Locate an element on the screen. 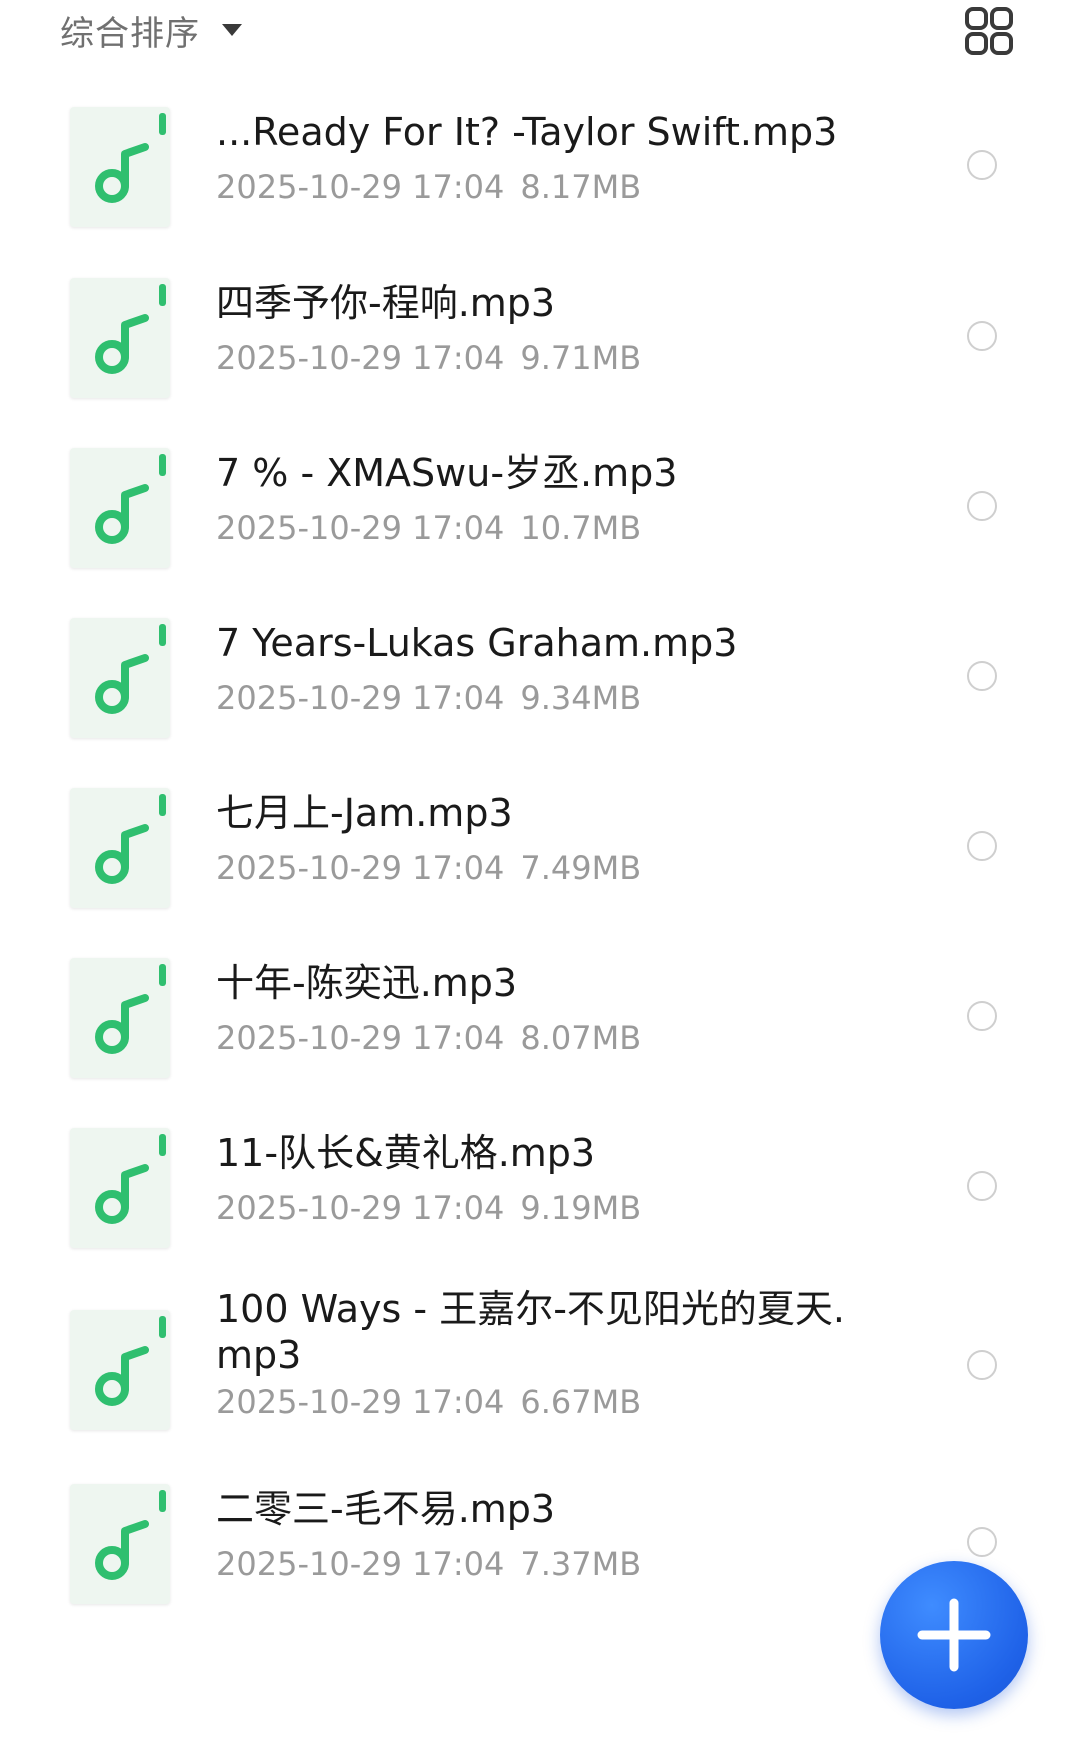  file-name: 7 Years-Lukas Graham.mp3 is located at coordinates (477, 643).